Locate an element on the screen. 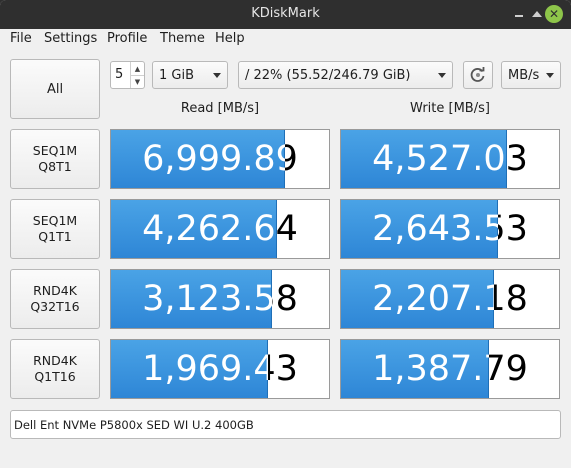  target-value: / 22% (55.52/246.79 GiB) is located at coordinates (328, 75).